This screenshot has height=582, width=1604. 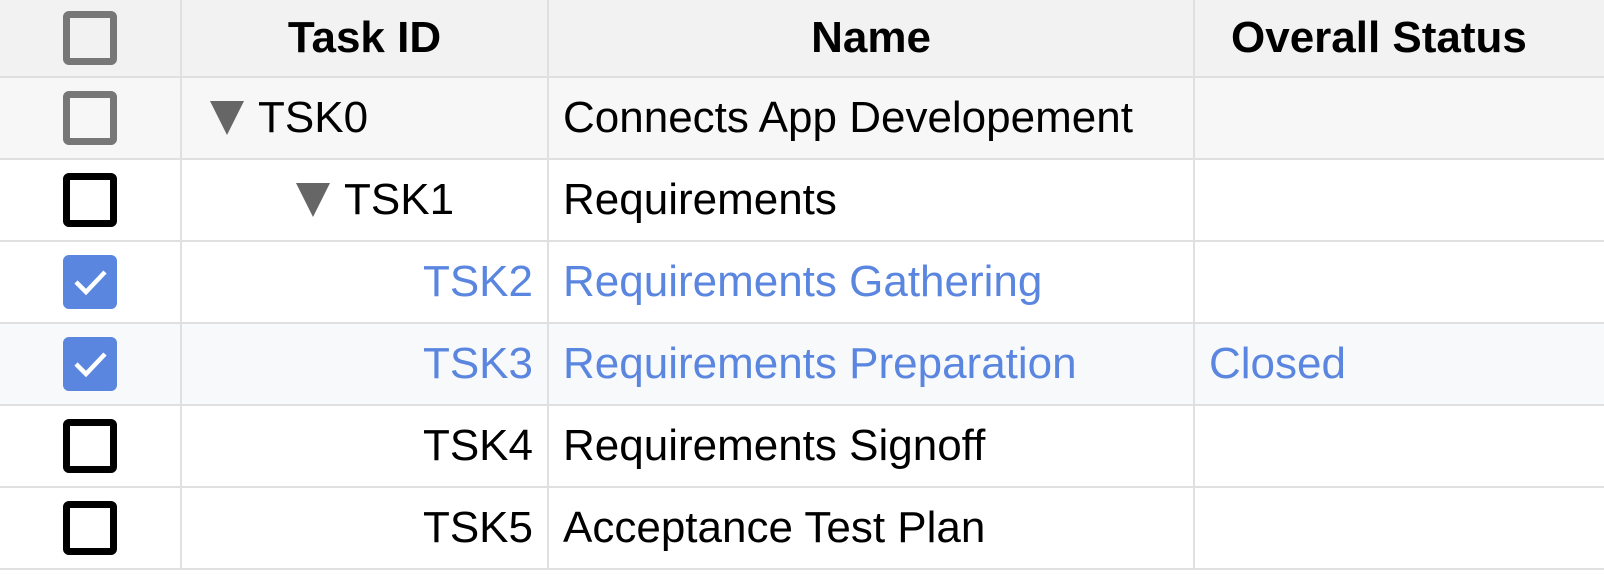 What do you see at coordinates (872, 364) in the screenshot?
I see `task-name: Requirements Preparation` at bounding box center [872, 364].